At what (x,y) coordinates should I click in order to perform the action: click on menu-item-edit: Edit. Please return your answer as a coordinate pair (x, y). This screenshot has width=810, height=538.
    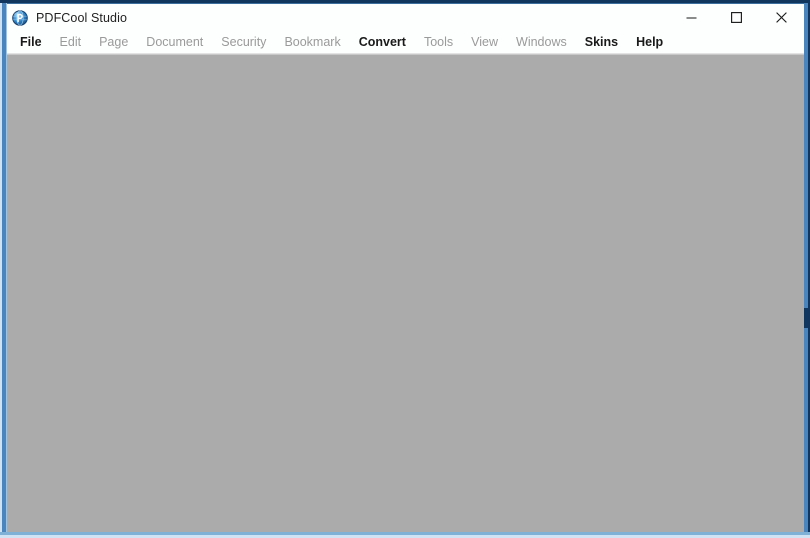
    Looking at the image, I should click on (71, 42).